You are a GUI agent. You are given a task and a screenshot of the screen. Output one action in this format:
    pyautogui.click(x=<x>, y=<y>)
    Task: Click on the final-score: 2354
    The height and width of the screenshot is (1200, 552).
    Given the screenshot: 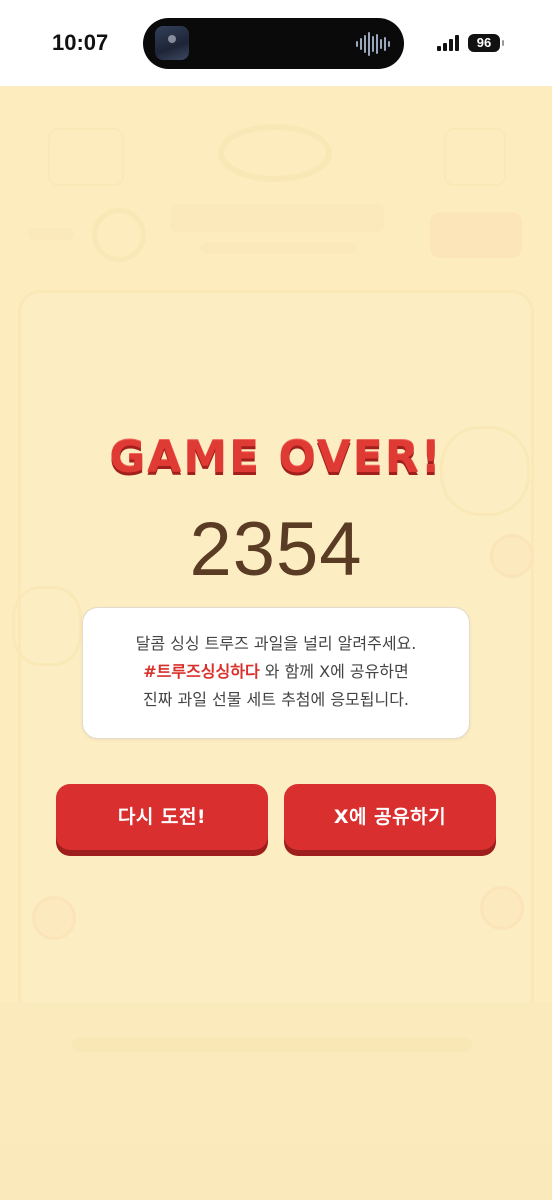 What is the action you would take?
    pyautogui.click(x=276, y=549)
    